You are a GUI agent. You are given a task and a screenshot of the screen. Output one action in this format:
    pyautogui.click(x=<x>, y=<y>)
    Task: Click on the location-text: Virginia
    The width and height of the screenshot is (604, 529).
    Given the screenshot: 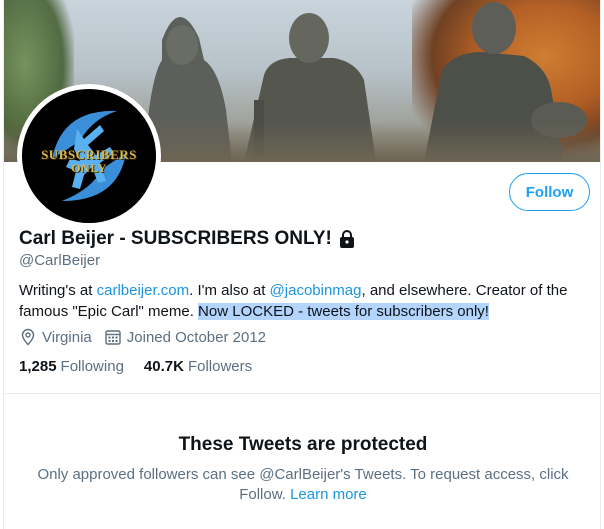 What is the action you would take?
    pyautogui.click(x=67, y=337)
    